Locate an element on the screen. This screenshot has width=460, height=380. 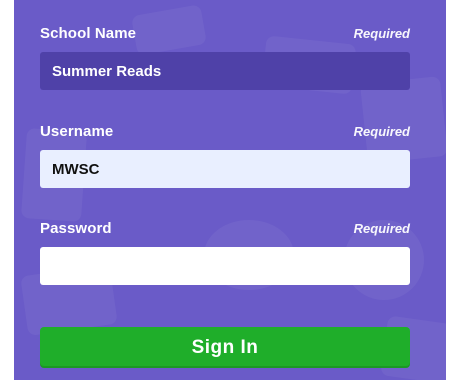
username-label: Username is located at coordinates (77, 131).